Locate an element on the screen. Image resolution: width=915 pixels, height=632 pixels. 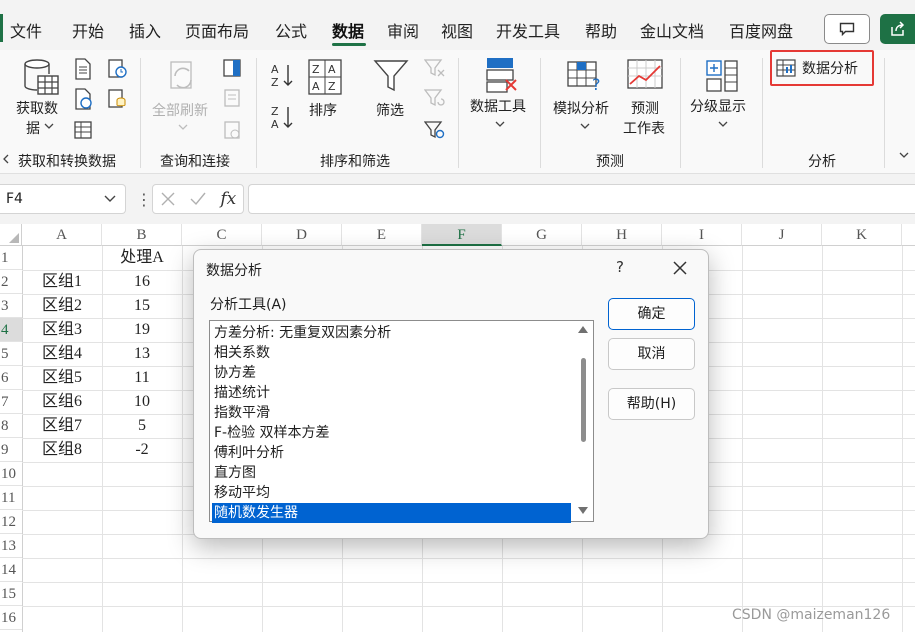
list-scrollbar is located at coordinates (583, 421).